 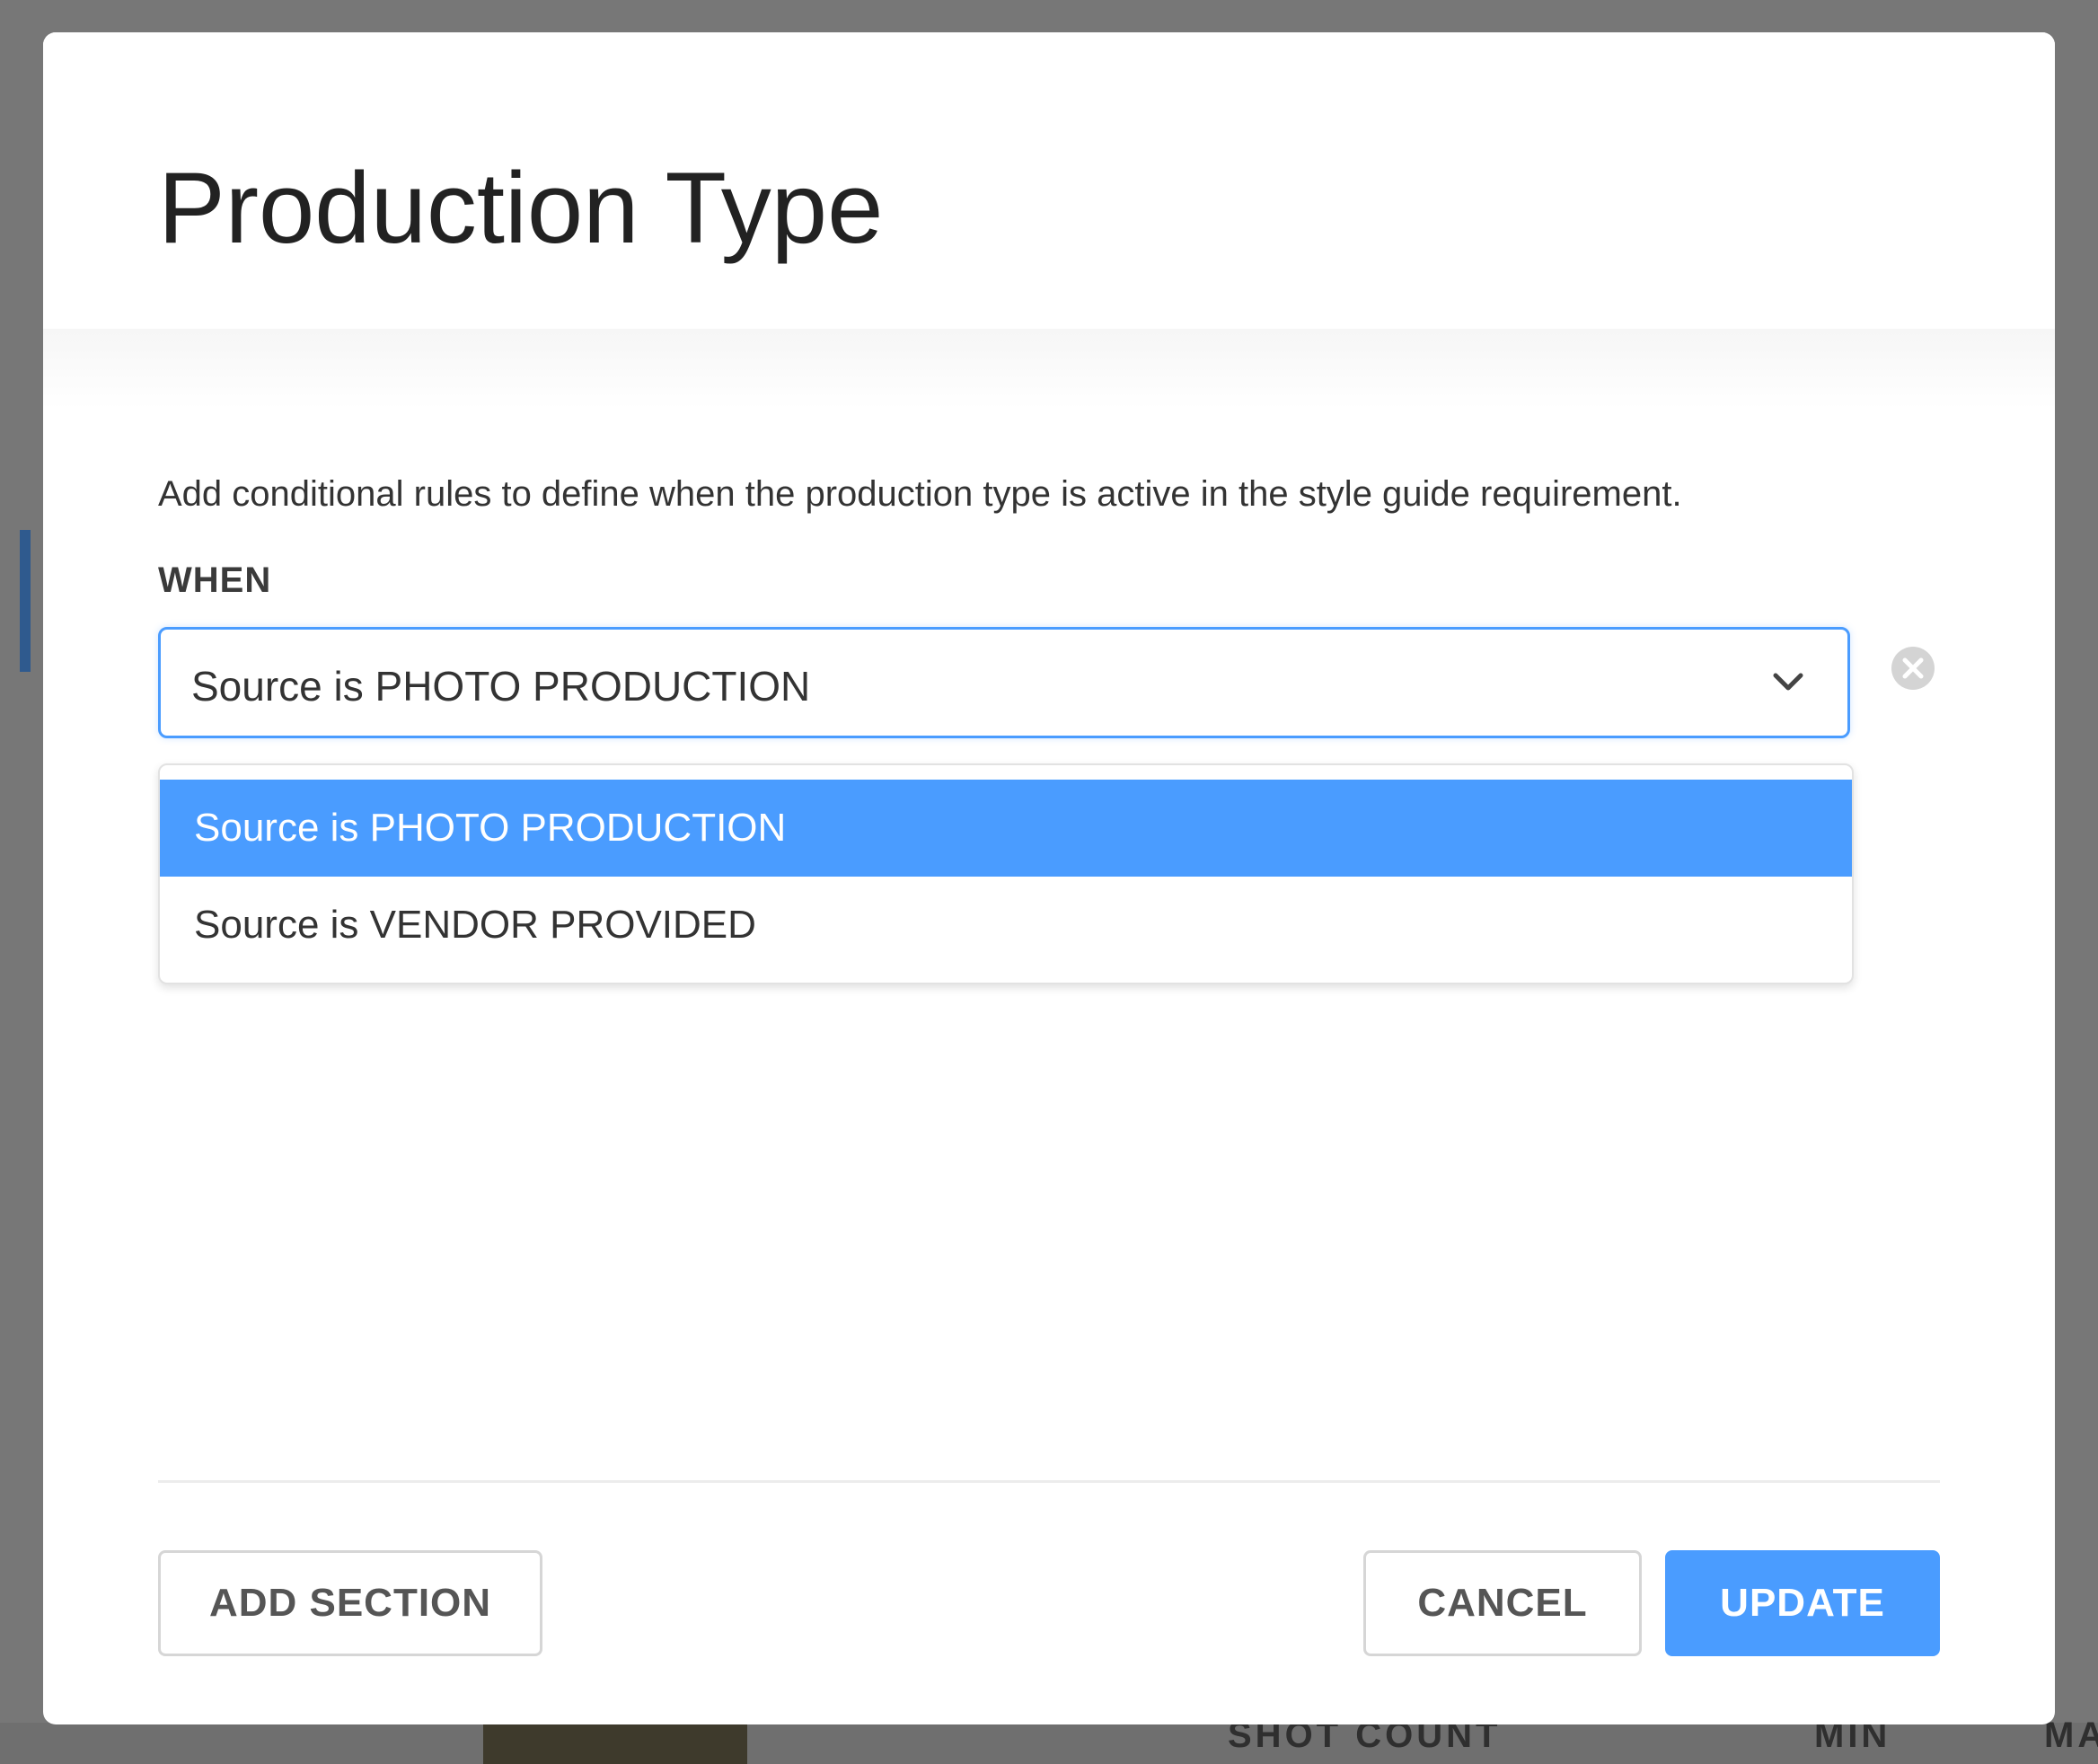 What do you see at coordinates (215, 580) in the screenshot?
I see `when-label: WHEN` at bounding box center [215, 580].